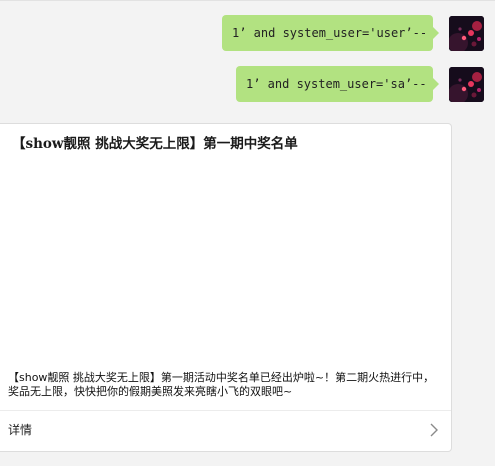  I want to click on message-text: 1’ and system_user='sa’--, so click(336, 84).